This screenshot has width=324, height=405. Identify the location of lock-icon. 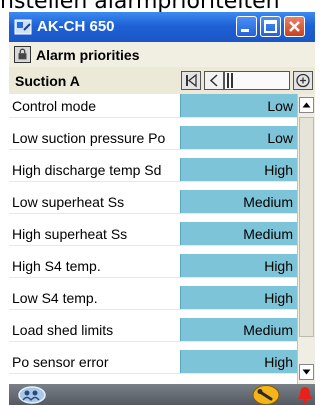
(22, 54).